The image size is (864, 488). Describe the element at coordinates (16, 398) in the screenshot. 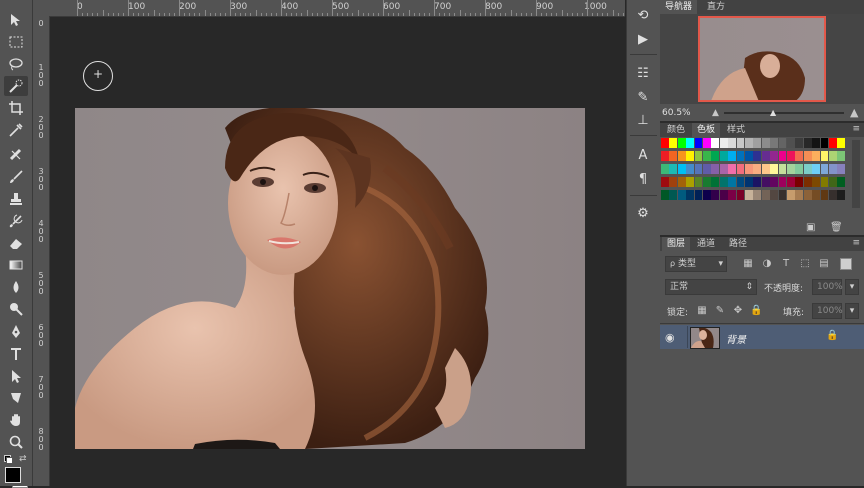

I see `shape-tool-icon` at that location.